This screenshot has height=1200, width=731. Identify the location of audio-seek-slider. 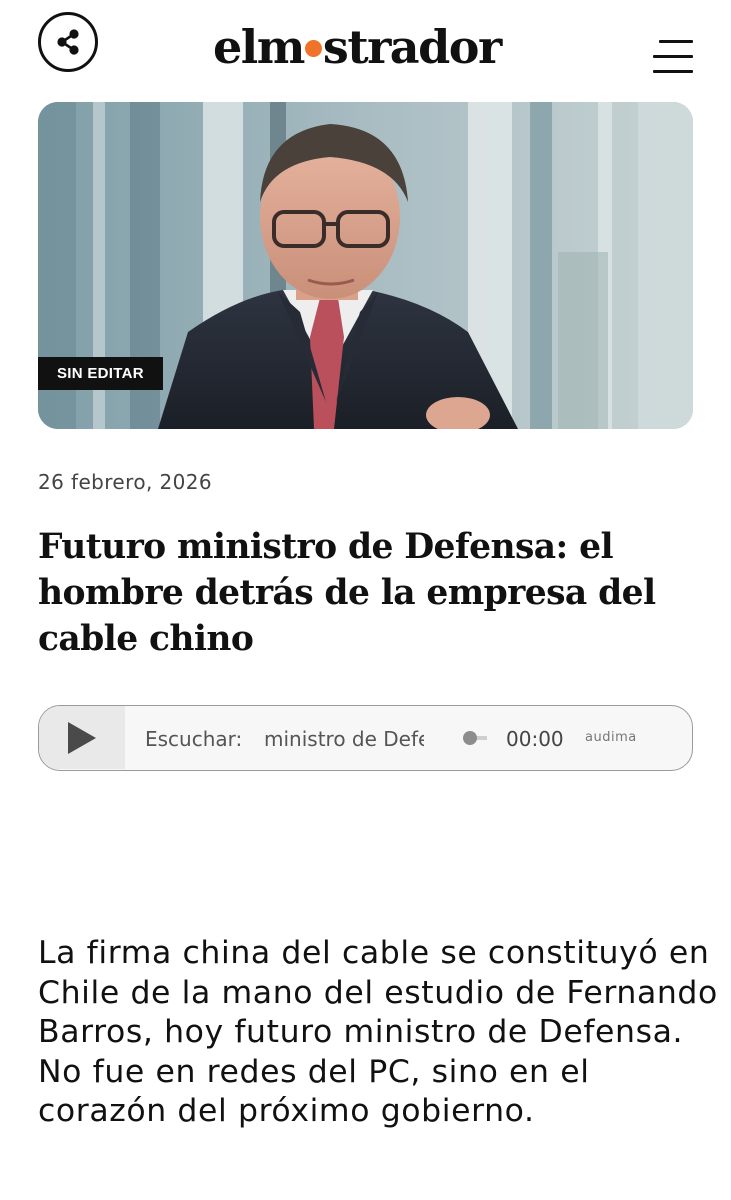
(475, 738).